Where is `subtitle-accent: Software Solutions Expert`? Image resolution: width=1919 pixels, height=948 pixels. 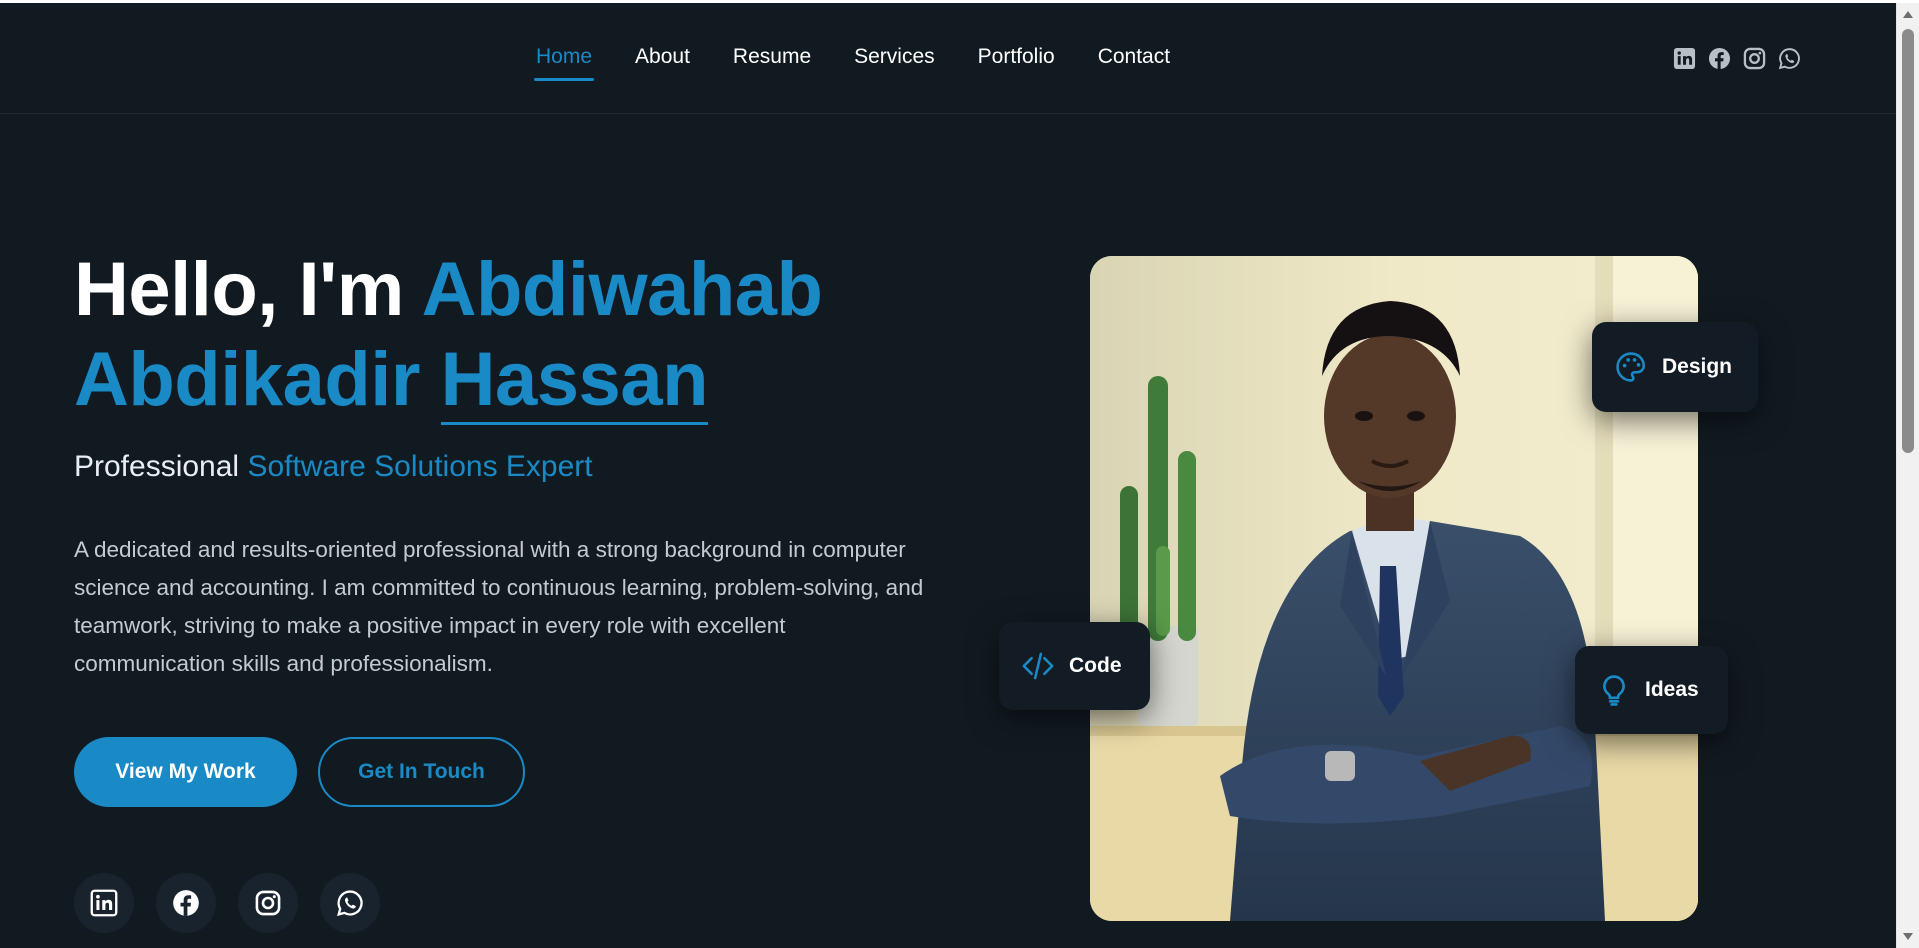
subtitle-accent: Software Solutions Expert is located at coordinates (420, 466).